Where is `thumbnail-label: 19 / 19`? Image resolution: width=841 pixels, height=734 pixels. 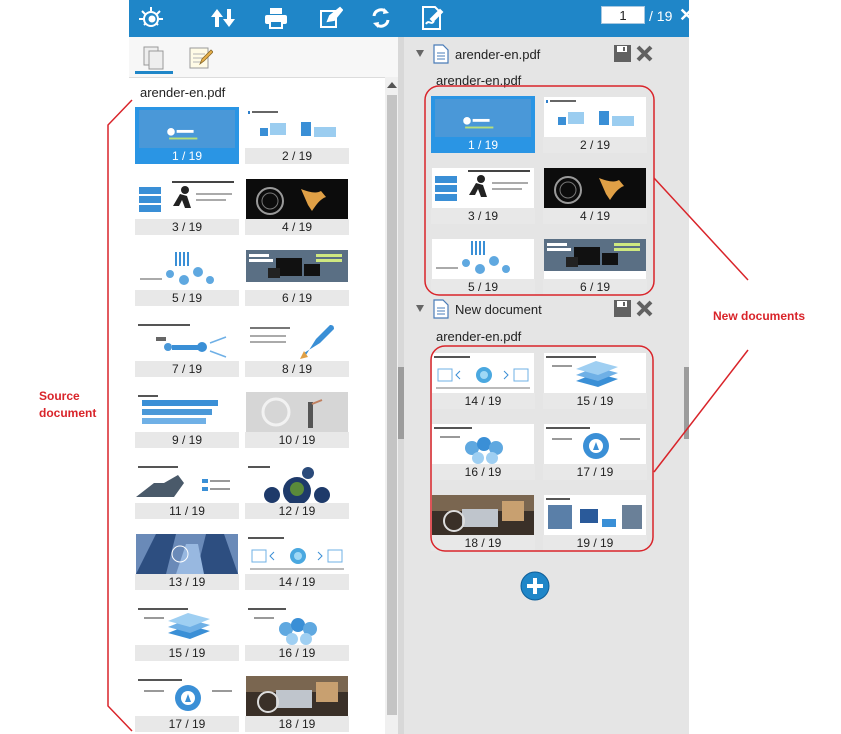
thumbnail-label: 19 / 19 is located at coordinates (595, 543).